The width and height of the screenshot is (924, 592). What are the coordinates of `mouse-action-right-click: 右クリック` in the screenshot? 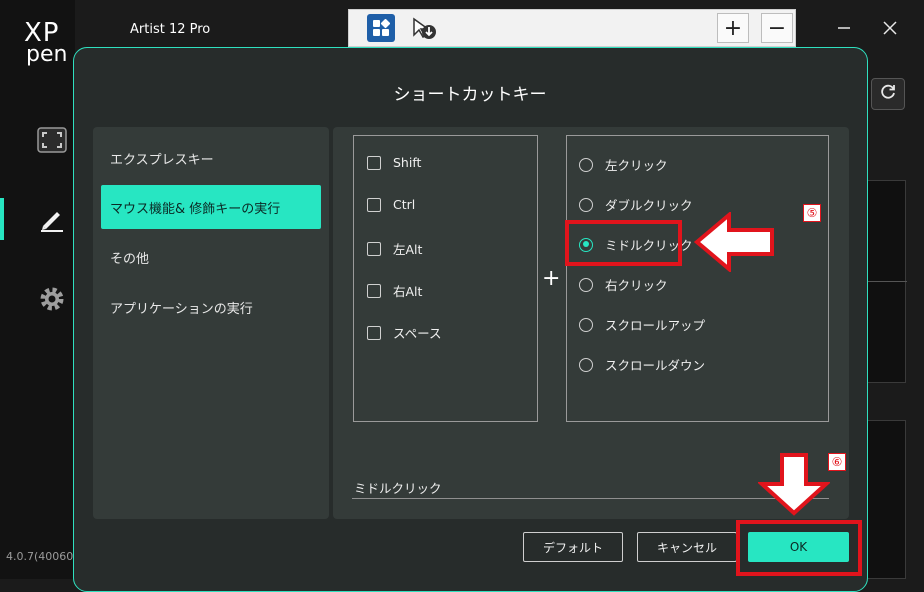 It's located at (623, 284).